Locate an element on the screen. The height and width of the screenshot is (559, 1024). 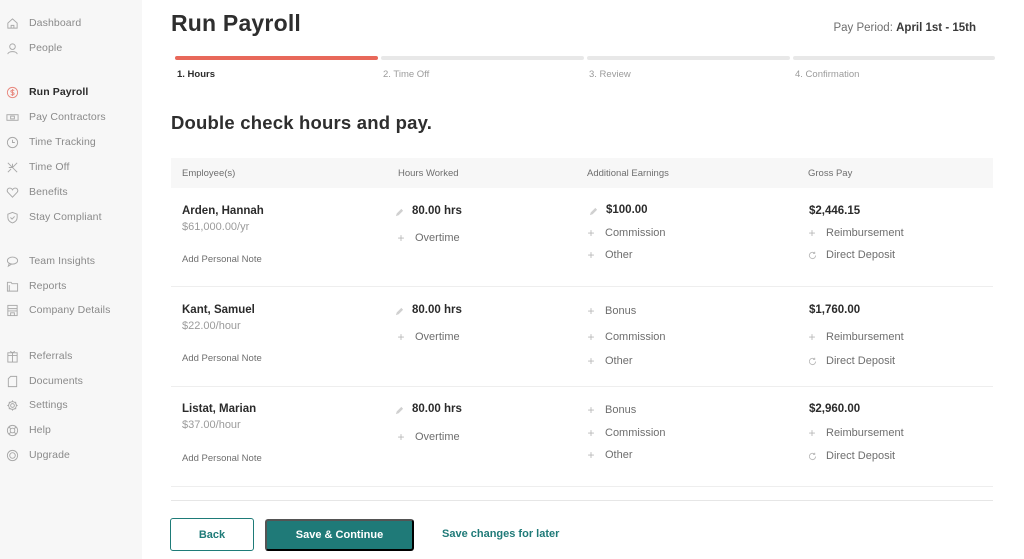
sidebar-item-upgrade: Upgrade is located at coordinates (71, 455).